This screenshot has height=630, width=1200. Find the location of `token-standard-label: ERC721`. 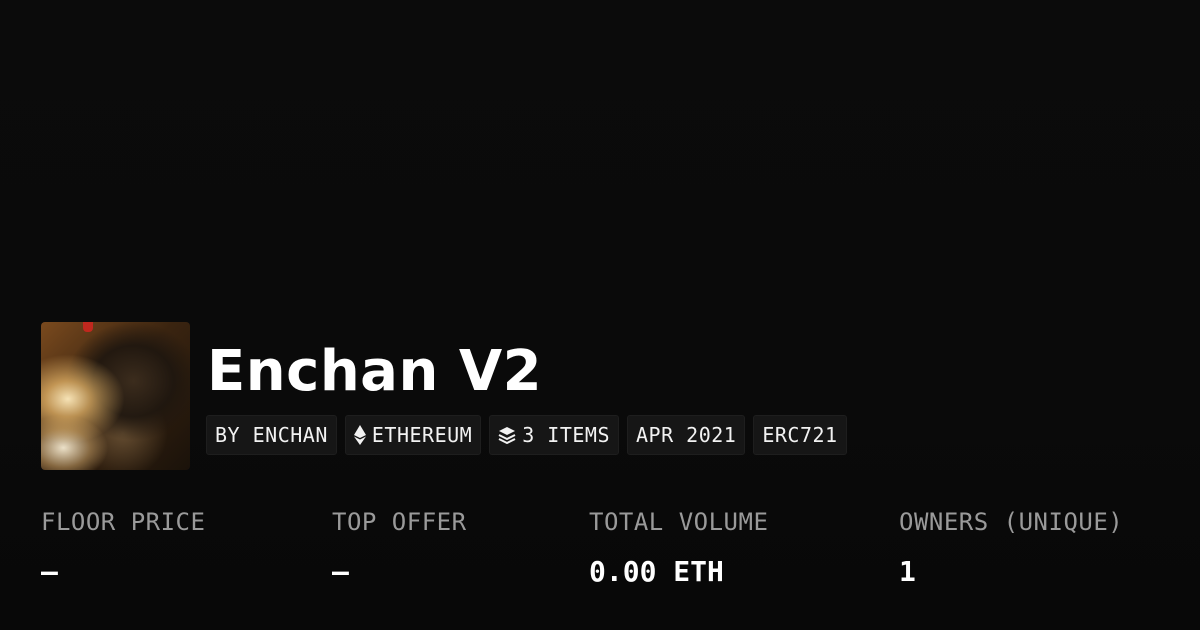

token-standard-label: ERC721 is located at coordinates (800, 435).